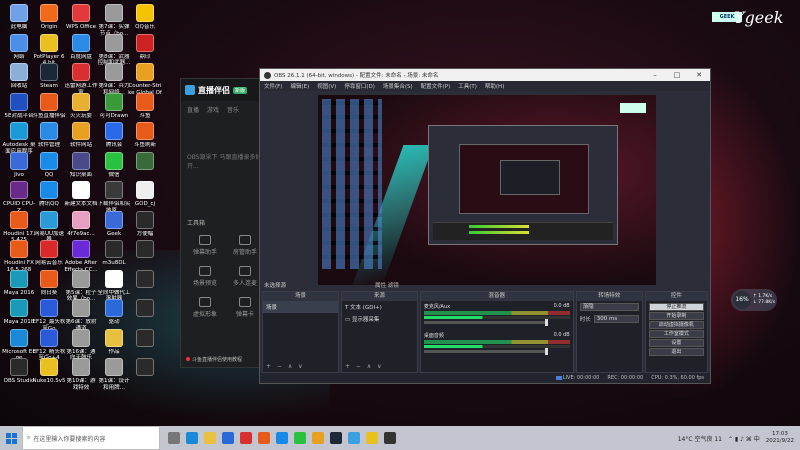  I want to click on desktop-icon: 第6课：放射通道, so click(81, 315).